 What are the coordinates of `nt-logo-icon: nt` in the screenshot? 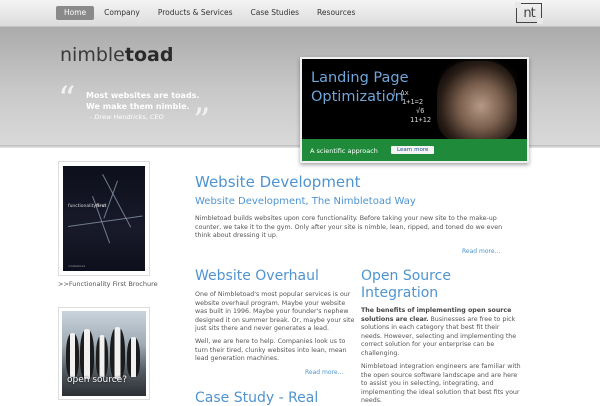 It's located at (529, 13).